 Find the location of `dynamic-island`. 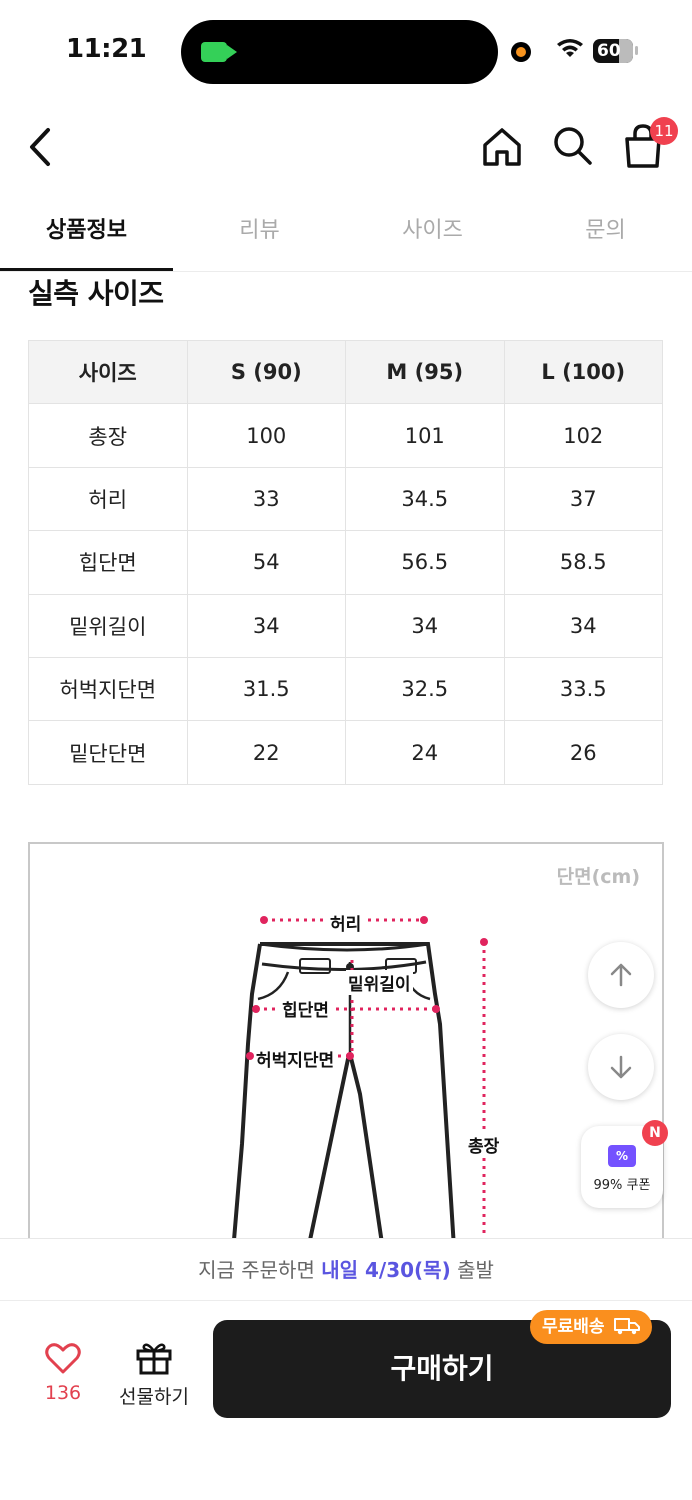

dynamic-island is located at coordinates (339, 52).